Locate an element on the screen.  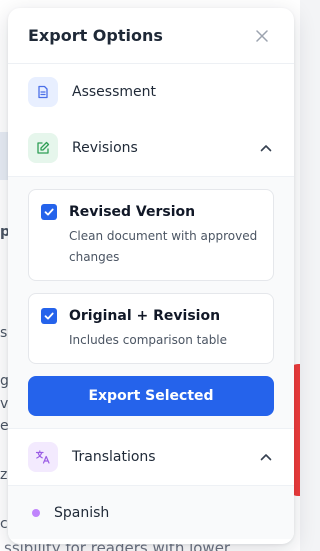
close-button is located at coordinates (262, 36).